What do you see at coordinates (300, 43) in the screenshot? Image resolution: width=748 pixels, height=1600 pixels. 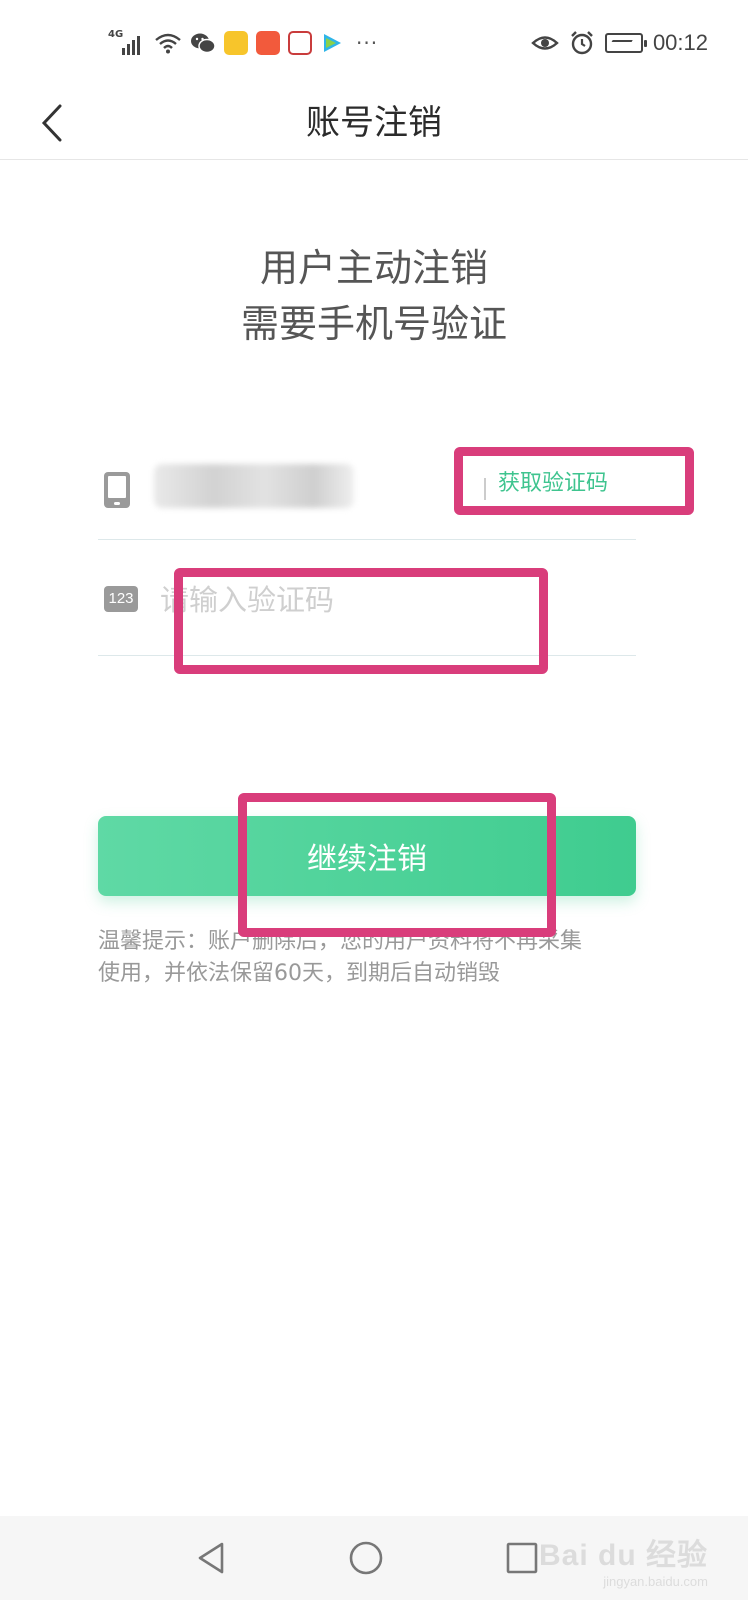 I see `xuexi-icon` at bounding box center [300, 43].